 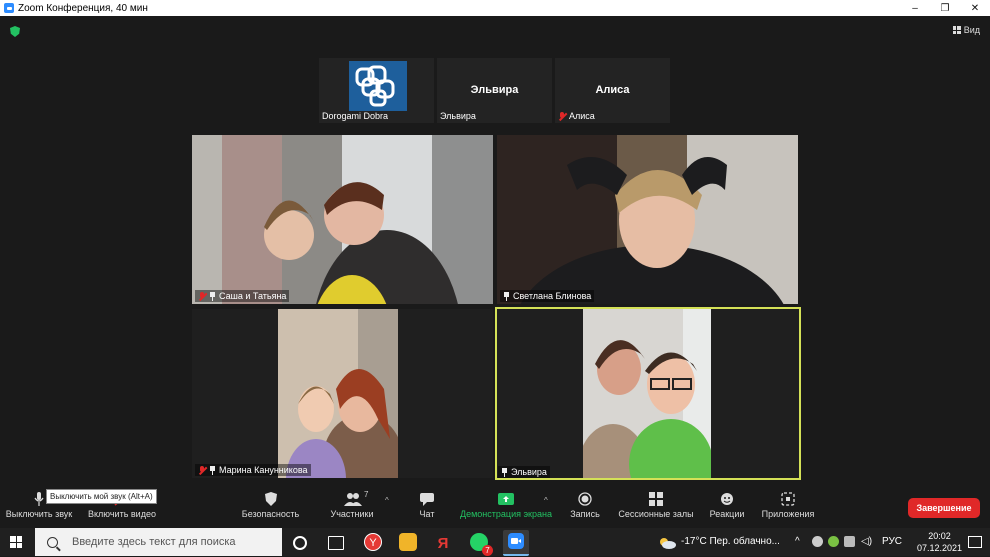 I want to click on participant-name: Алиса, so click(x=582, y=116).